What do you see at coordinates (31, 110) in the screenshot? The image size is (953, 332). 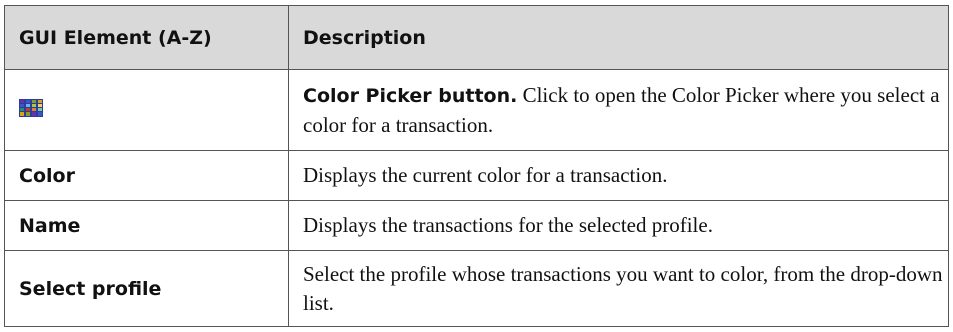 I see `color-picker-icon` at bounding box center [31, 110].